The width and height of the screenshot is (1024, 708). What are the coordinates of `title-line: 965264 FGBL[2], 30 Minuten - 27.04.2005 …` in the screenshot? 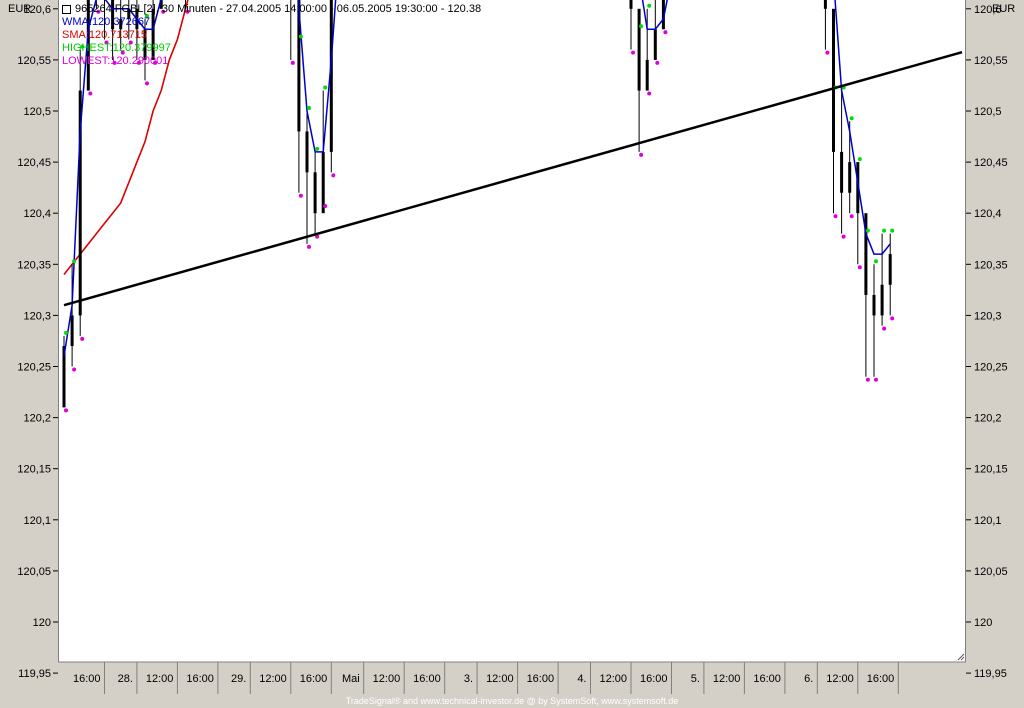 It's located at (271, 9).